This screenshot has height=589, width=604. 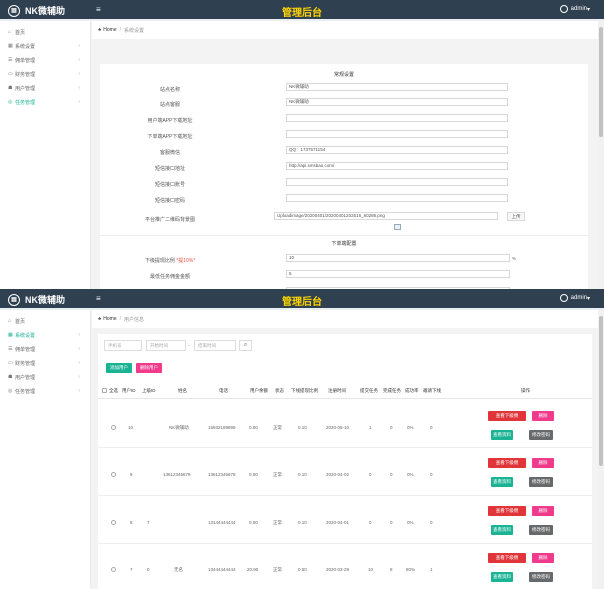 I want to click on service-wechat-input: QQ：1737571154, so click(x=397, y=150).